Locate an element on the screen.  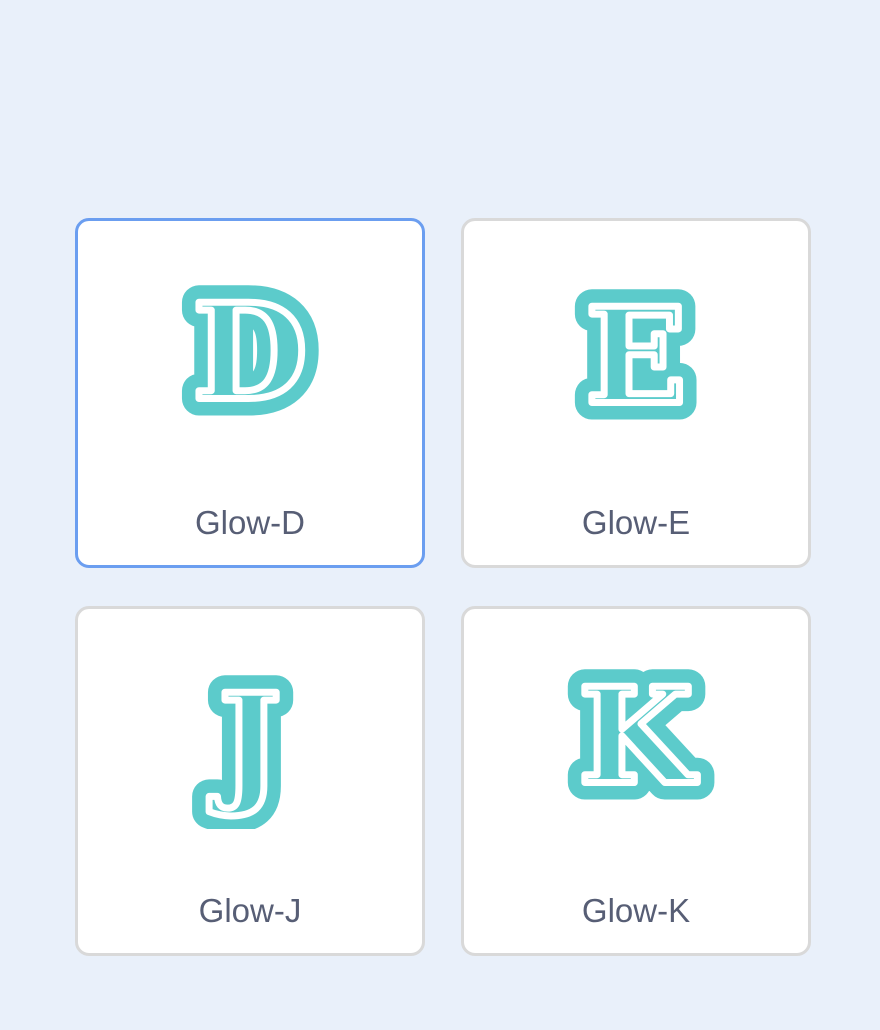
svg-text: D is located at coordinates (250, 353).